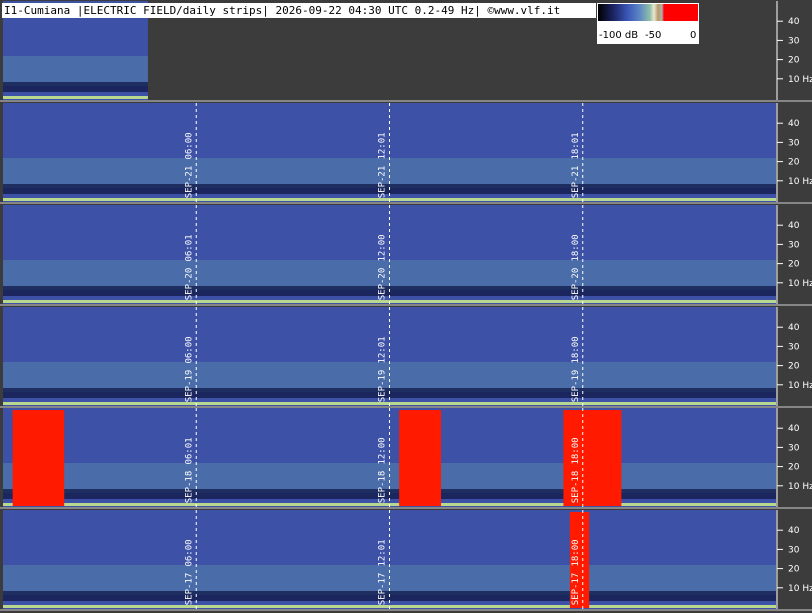  What do you see at coordinates (693, 35) in the screenshot?
I see `colorbar-label-max: 0` at bounding box center [693, 35].